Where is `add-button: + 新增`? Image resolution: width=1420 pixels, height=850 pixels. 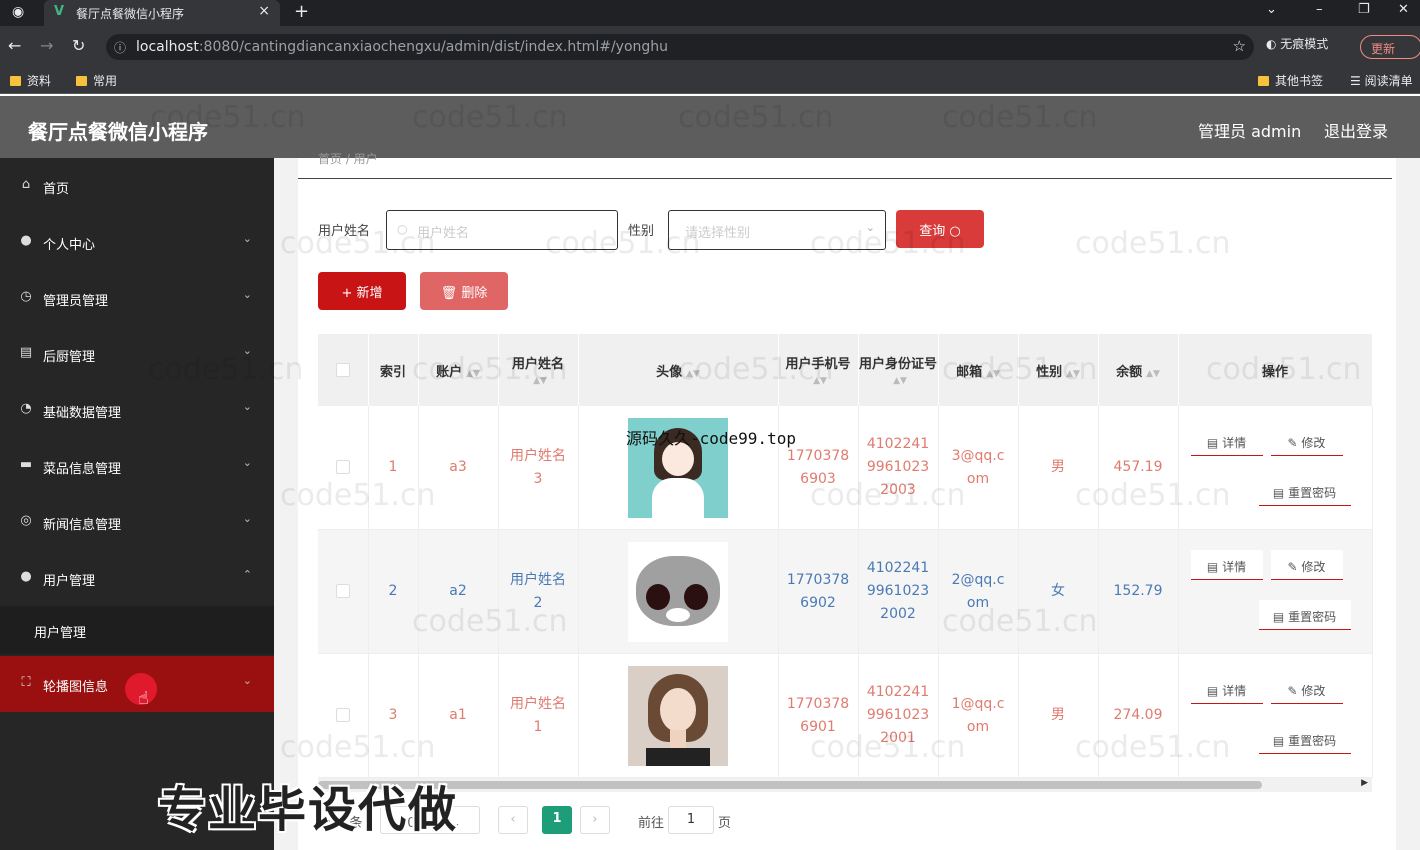
add-button: + 新增 is located at coordinates (362, 291).